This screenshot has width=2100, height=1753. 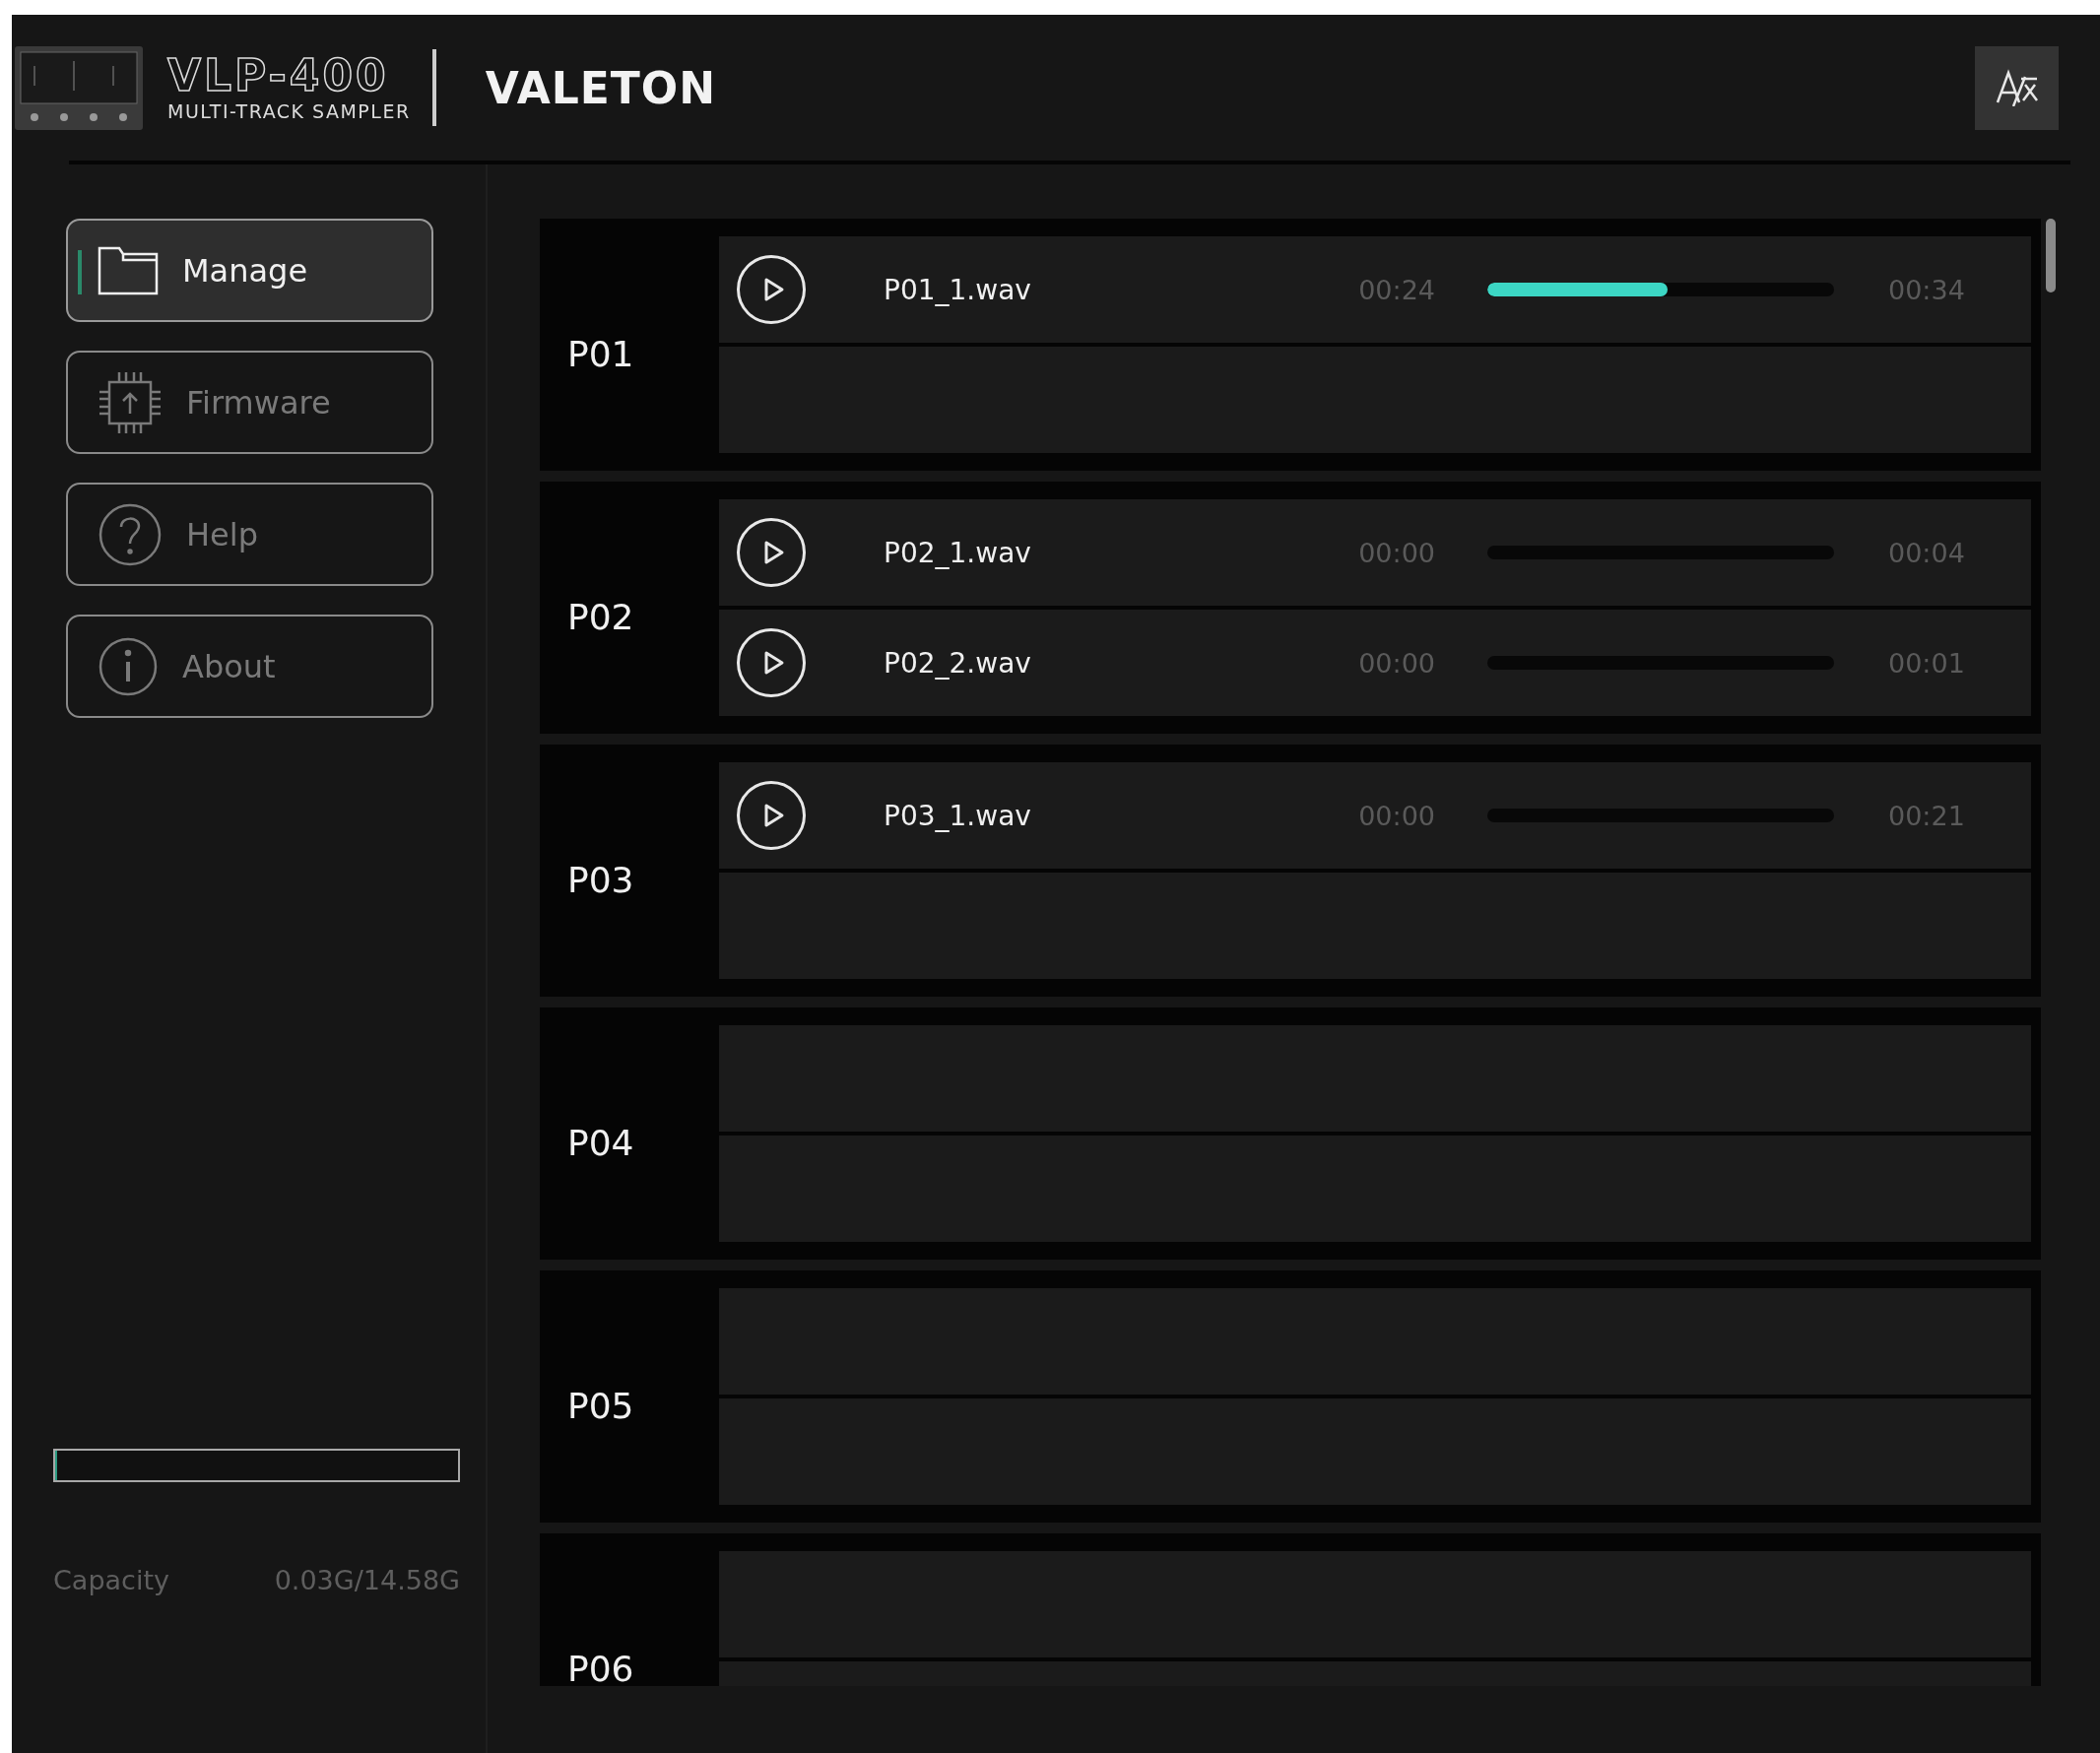 What do you see at coordinates (600, 354) in the screenshot?
I see `pad-label: P01` at bounding box center [600, 354].